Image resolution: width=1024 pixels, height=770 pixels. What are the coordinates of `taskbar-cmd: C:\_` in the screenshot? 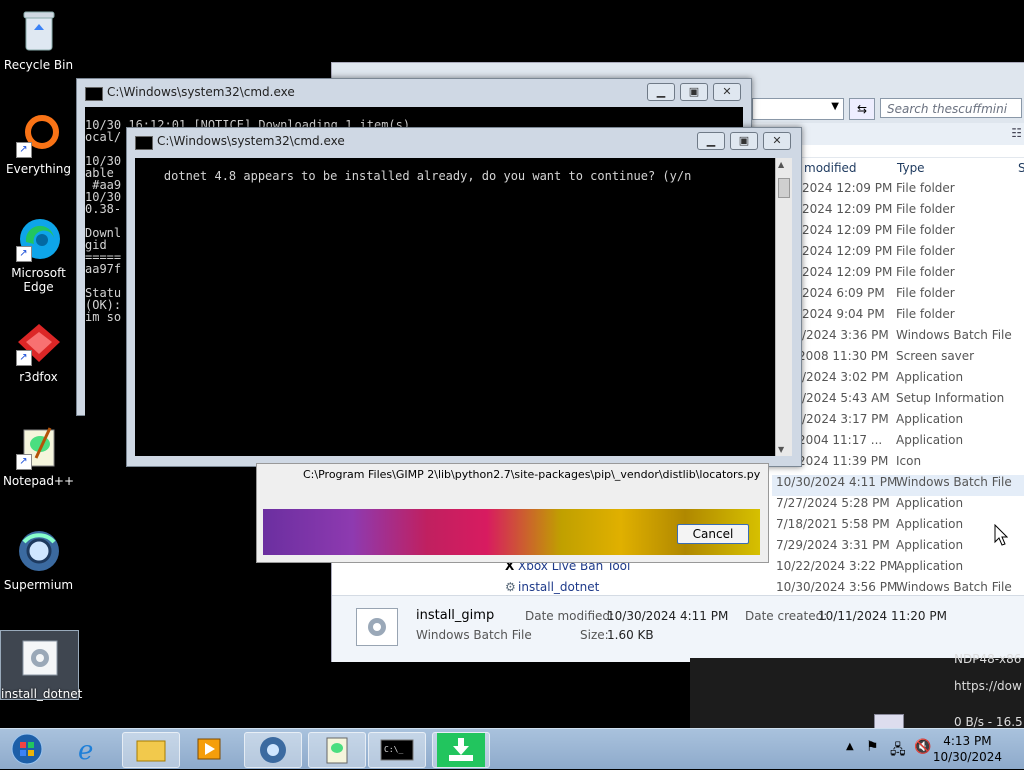 It's located at (397, 750).